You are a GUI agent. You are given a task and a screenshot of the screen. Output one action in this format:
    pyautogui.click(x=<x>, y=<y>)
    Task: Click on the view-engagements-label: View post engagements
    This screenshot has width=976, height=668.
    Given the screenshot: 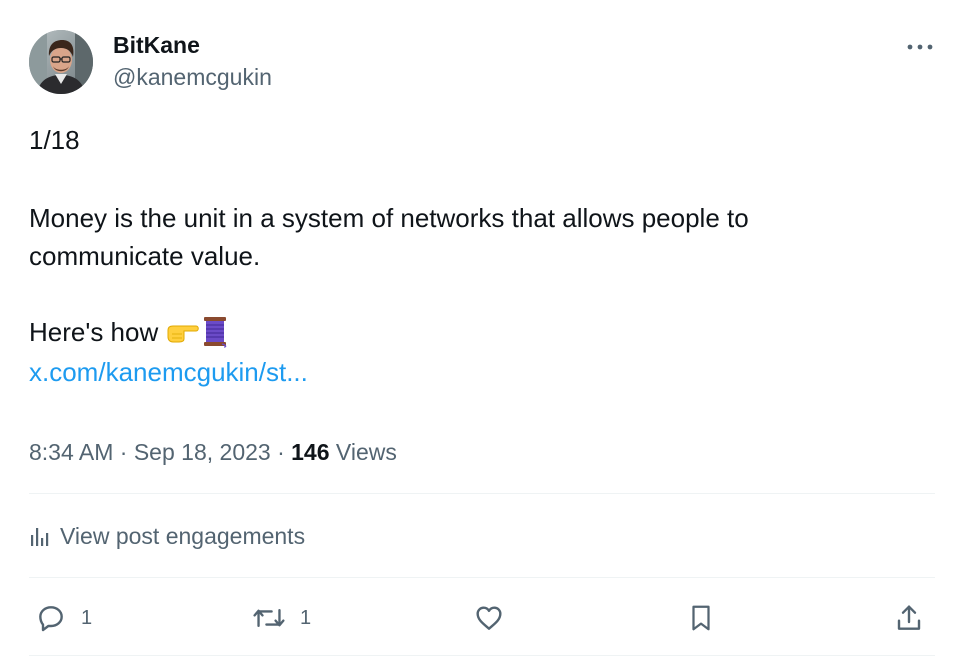 What is the action you would take?
    pyautogui.click(x=183, y=535)
    